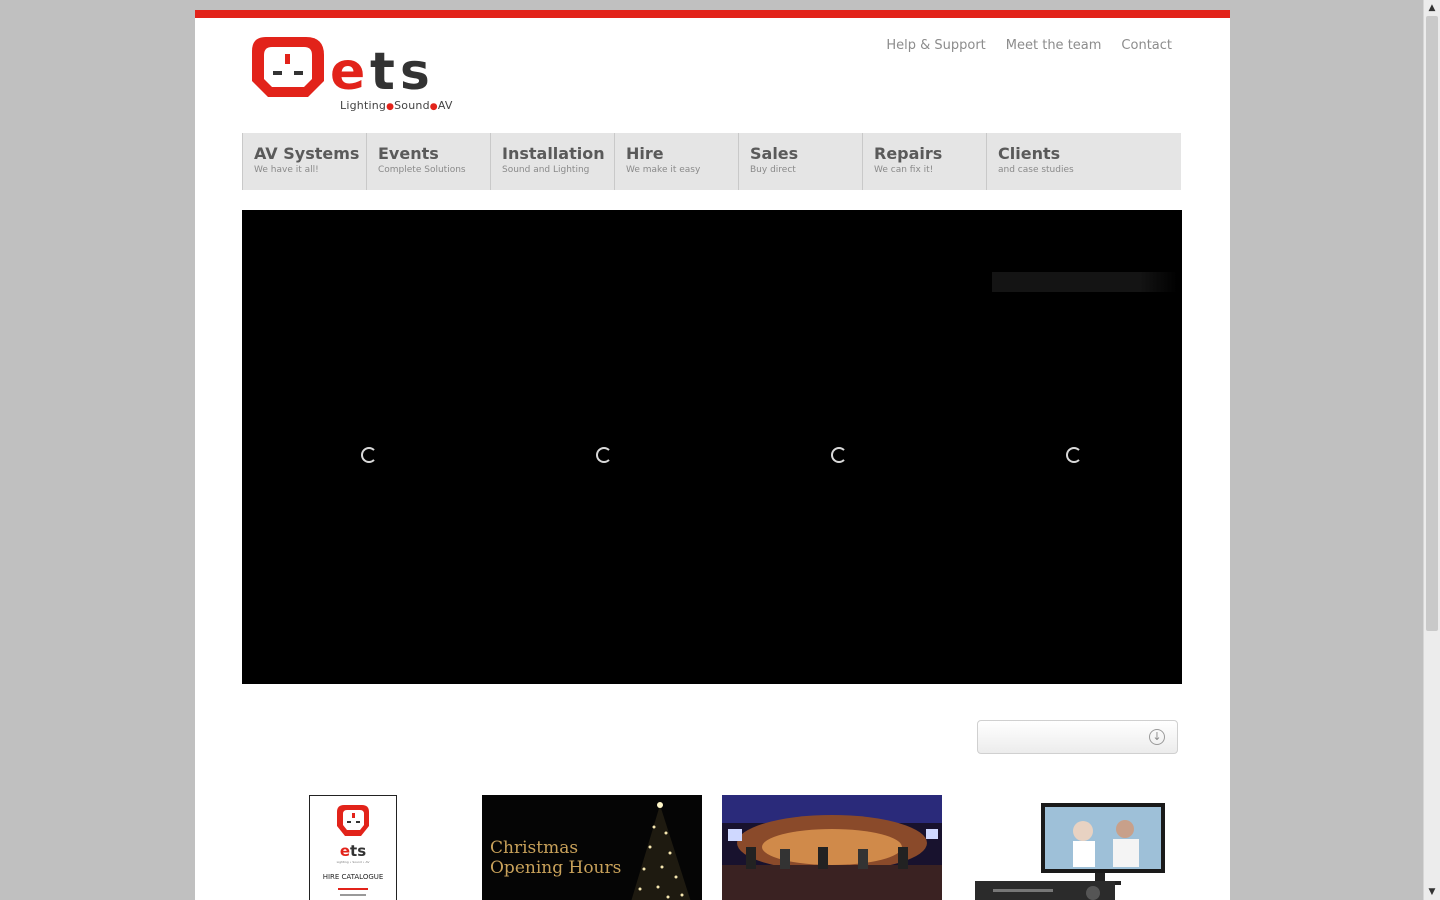  I want to click on nav-item-subtitle: We can fix it!, so click(904, 170).